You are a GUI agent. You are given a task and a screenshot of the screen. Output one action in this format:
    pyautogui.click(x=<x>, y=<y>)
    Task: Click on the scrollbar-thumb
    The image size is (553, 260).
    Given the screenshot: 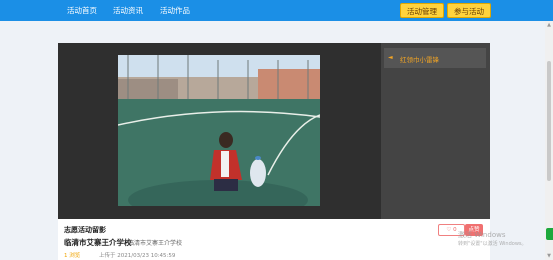 What is the action you would take?
    pyautogui.click(x=549, y=121)
    